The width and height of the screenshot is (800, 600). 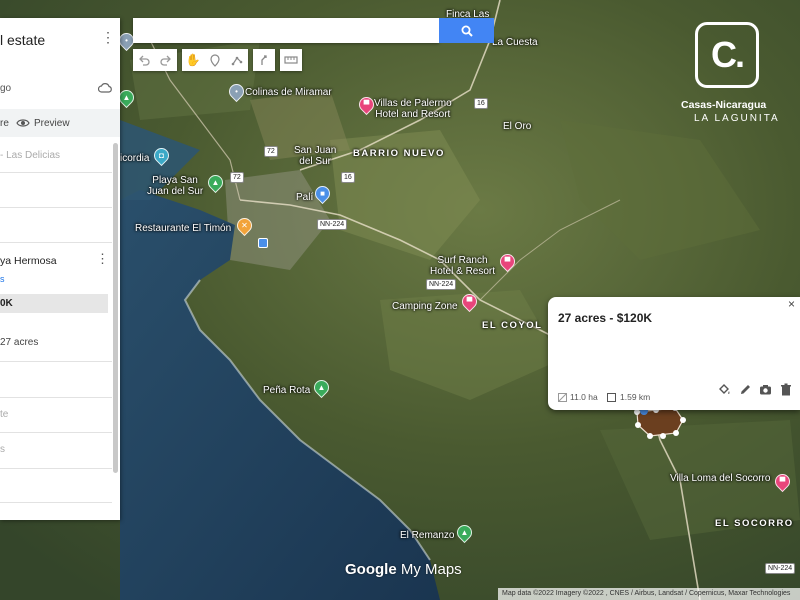 I want to click on map-toolbar: ✋, so click(x=217, y=60).